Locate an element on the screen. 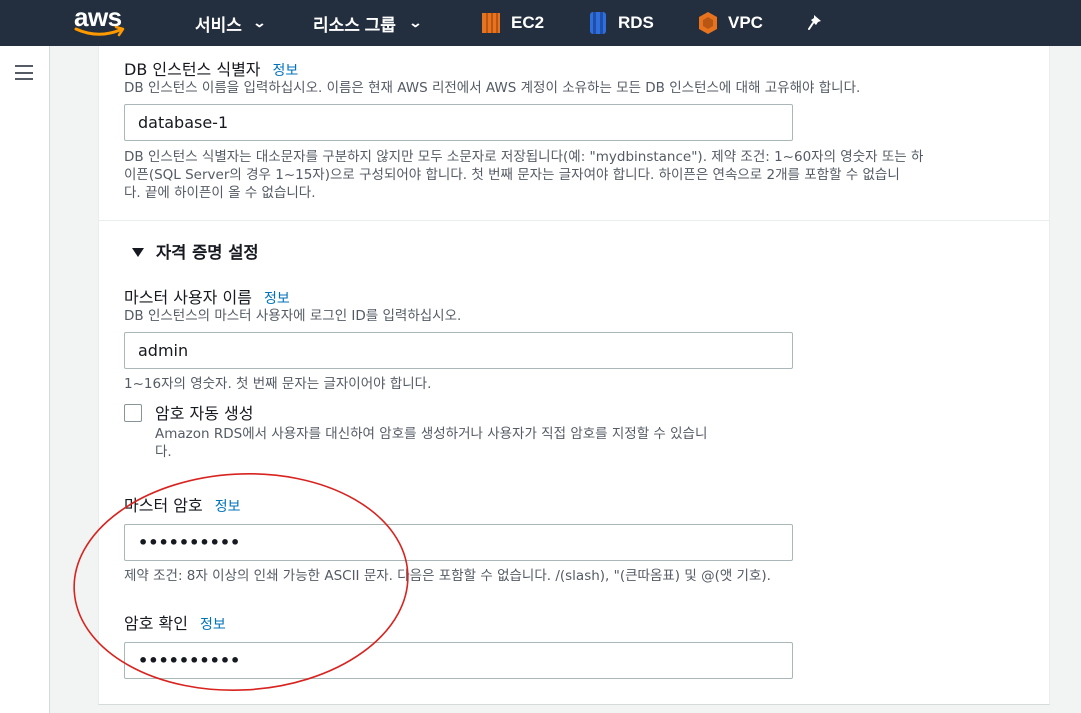  pin-icon is located at coordinates (814, 22).